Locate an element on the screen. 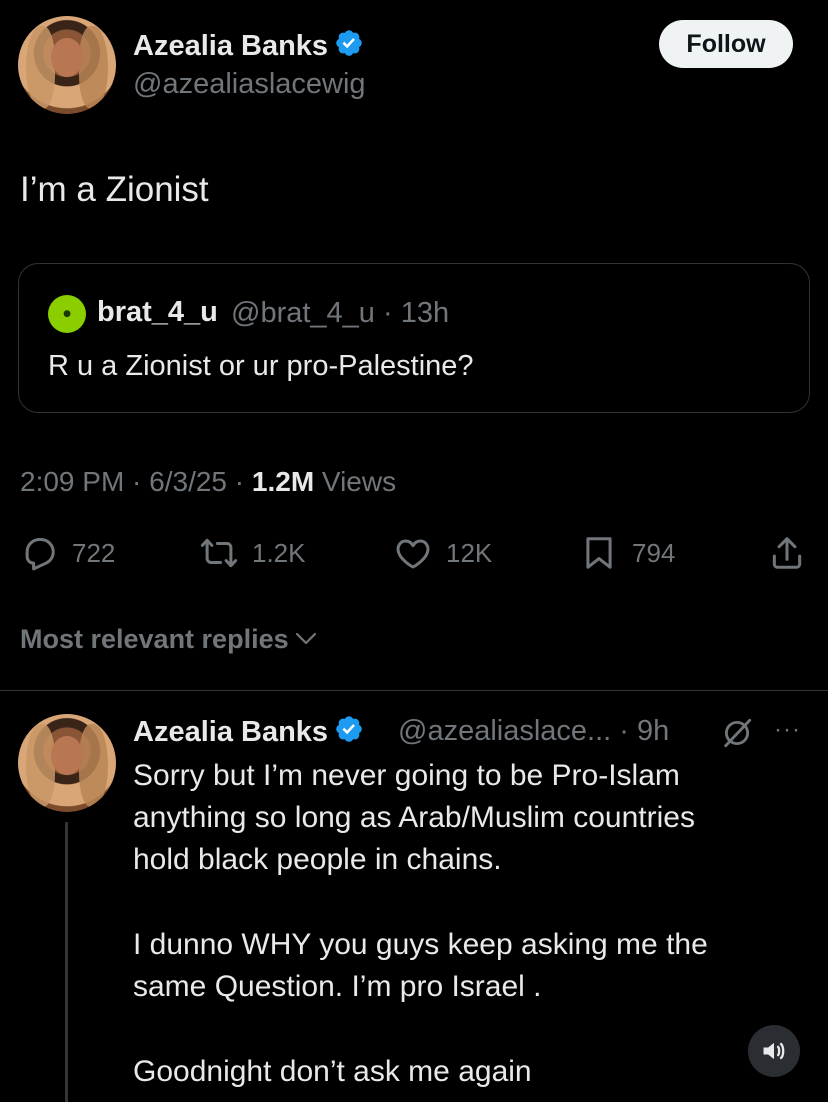 The image size is (828, 1102). quoted-author-name: brat_4_u is located at coordinates (157, 312).